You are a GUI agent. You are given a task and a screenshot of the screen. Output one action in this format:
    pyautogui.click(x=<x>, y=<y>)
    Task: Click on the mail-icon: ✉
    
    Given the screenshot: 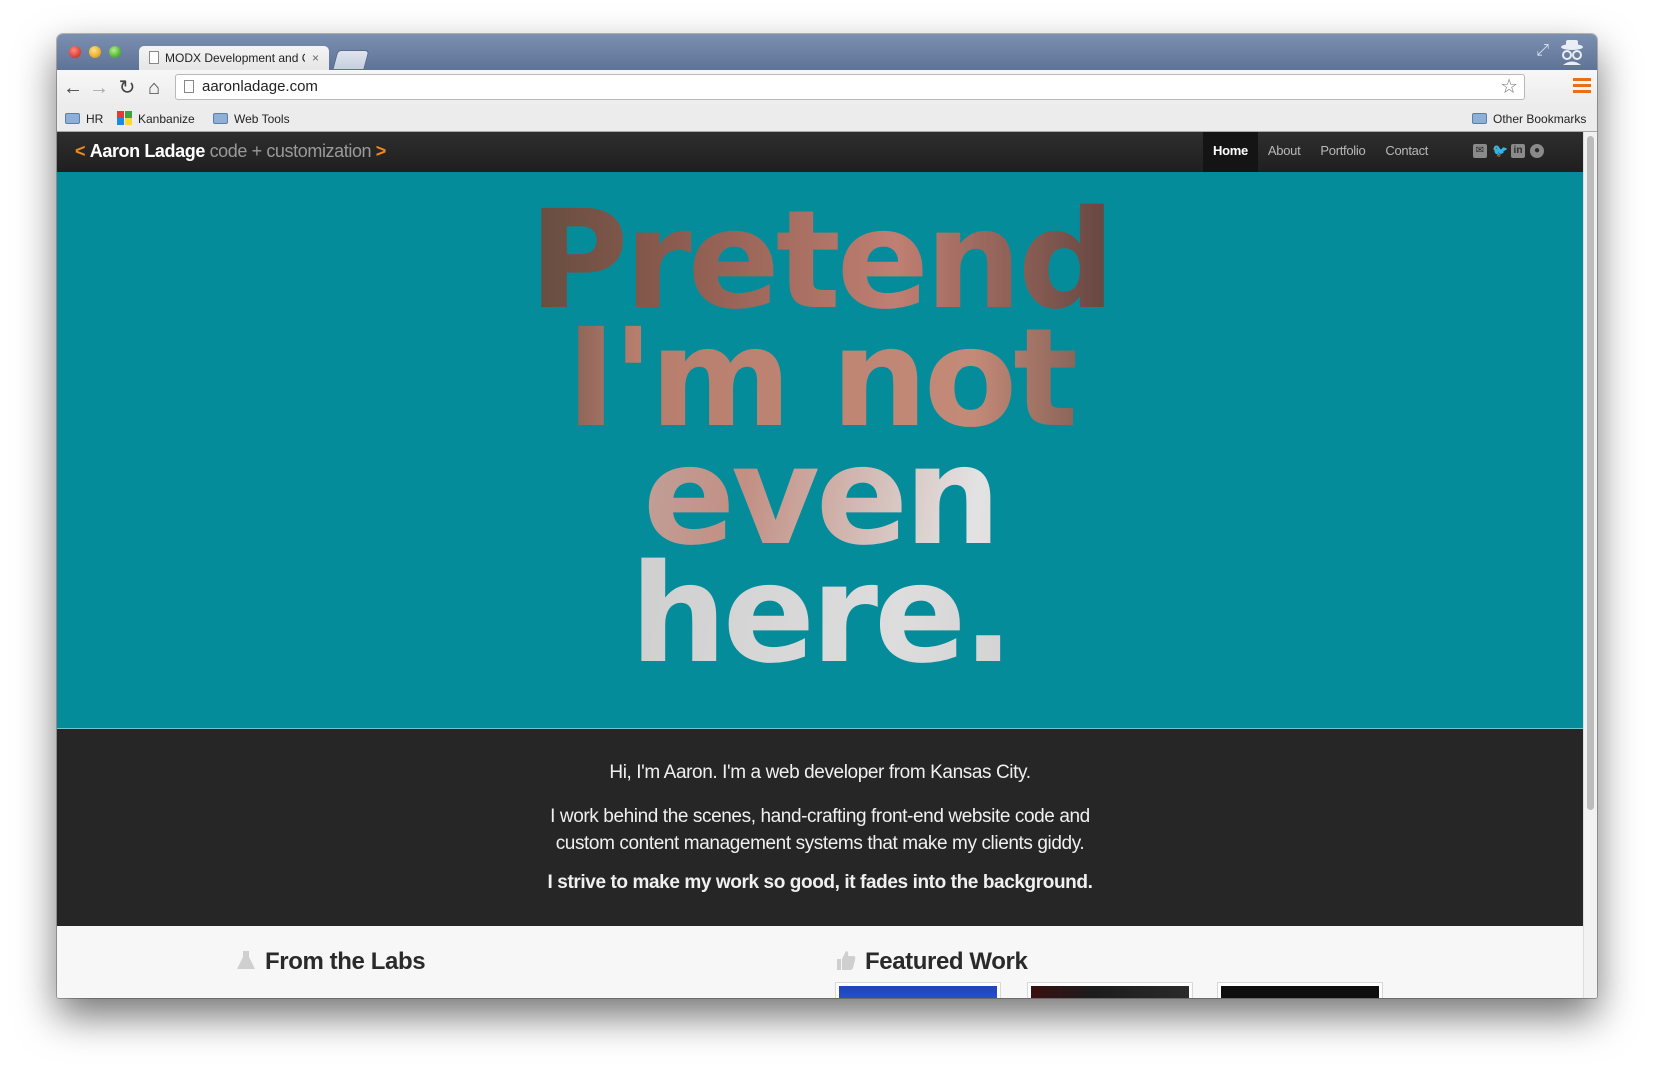 What is the action you would take?
    pyautogui.click(x=1480, y=151)
    